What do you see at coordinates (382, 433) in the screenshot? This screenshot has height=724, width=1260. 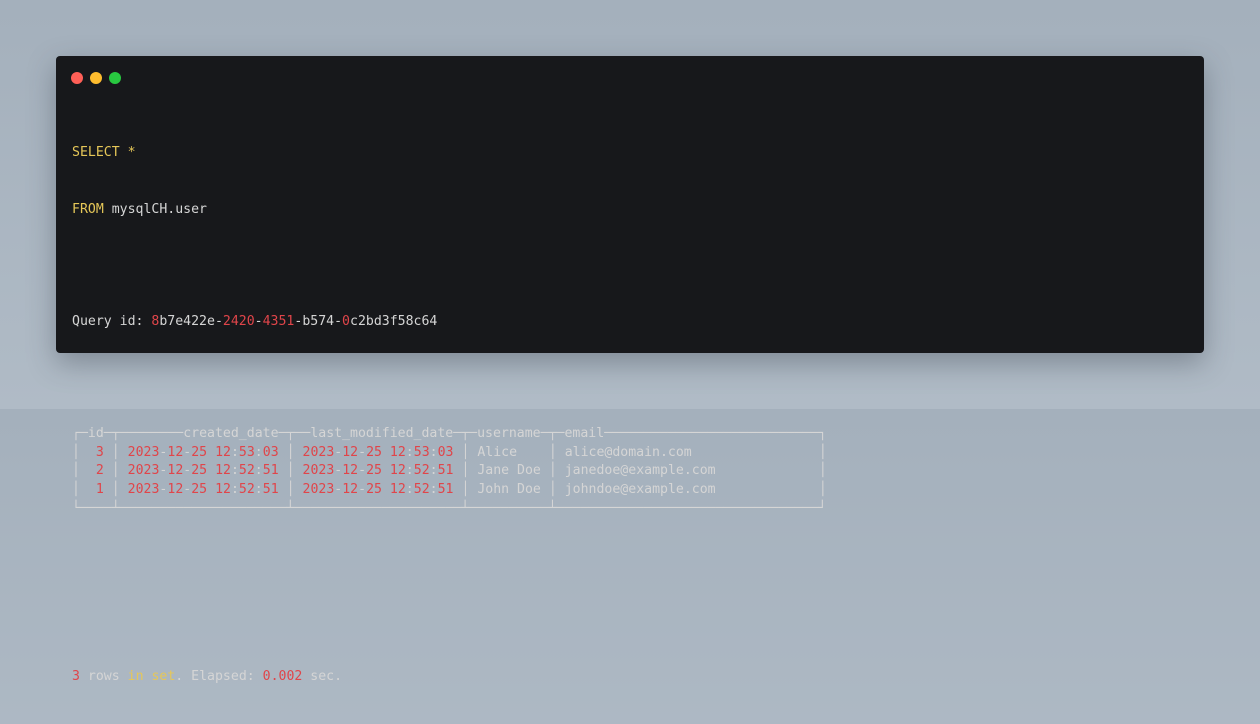 I see `column-header-last-modified-date: last_modified_date` at bounding box center [382, 433].